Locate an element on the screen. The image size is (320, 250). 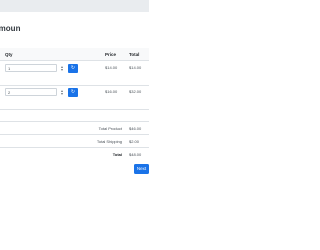
header-price: Price is located at coordinates (111, 54).